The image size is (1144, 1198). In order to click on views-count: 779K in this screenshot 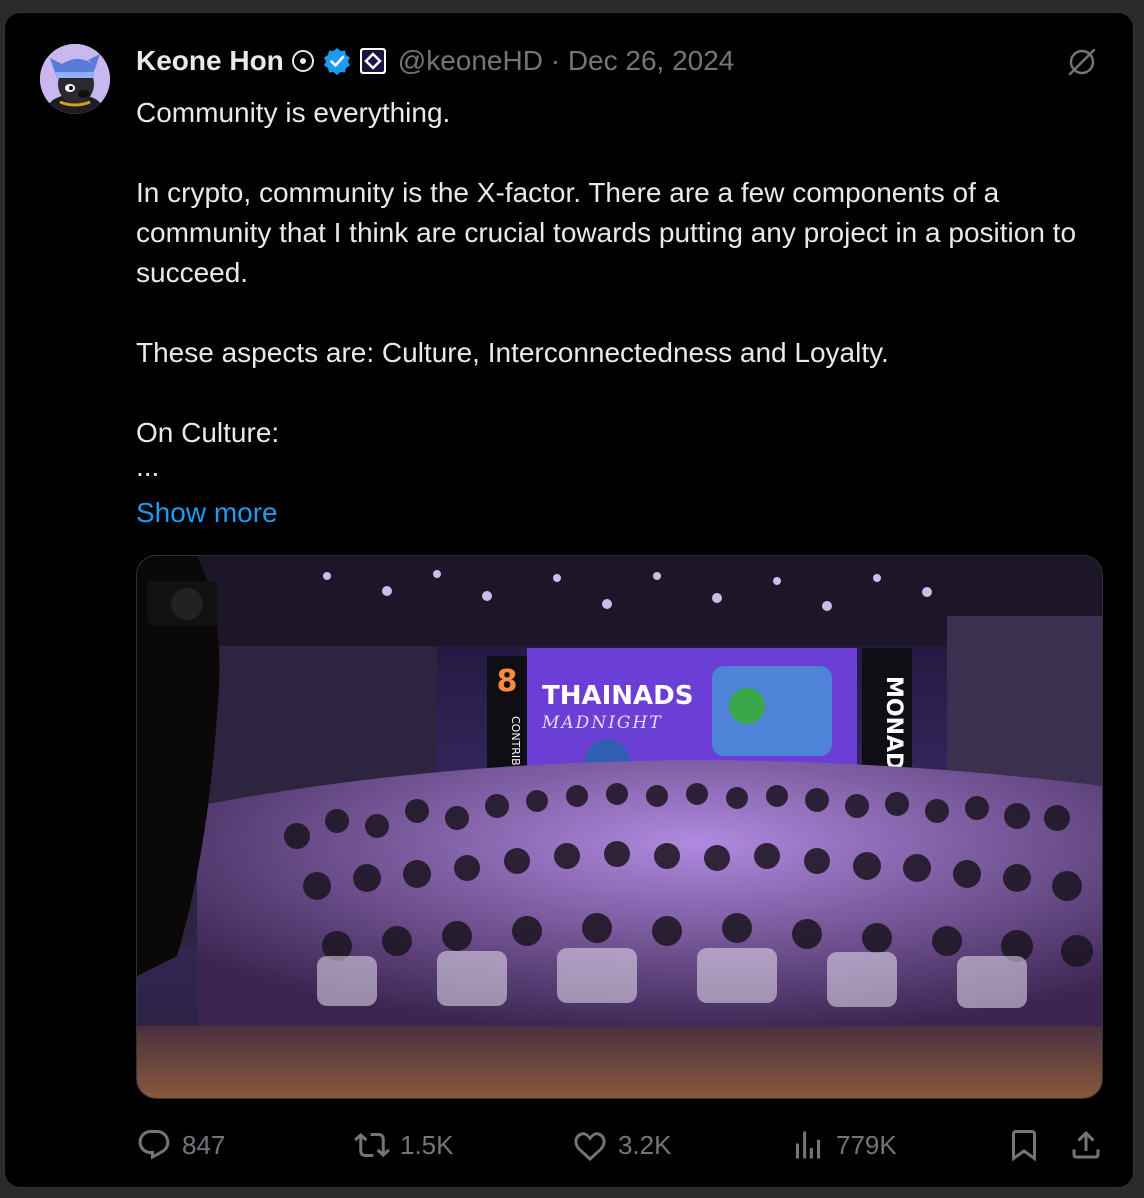, I will do `click(866, 1144)`.